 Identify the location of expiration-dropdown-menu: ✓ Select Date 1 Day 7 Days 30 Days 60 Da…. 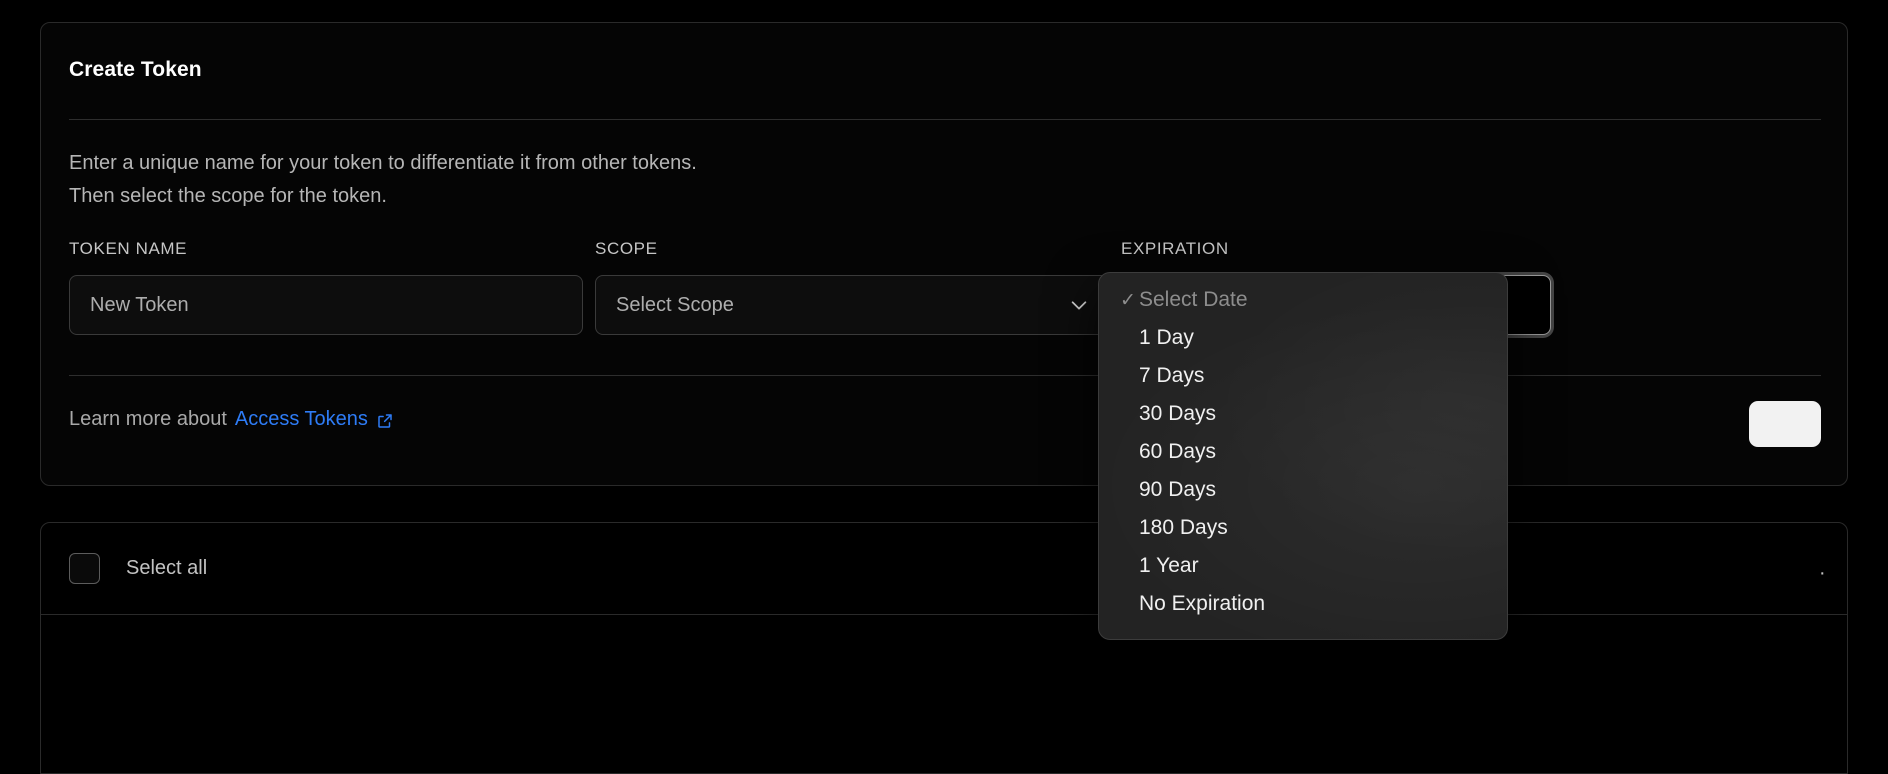
(1303, 456).